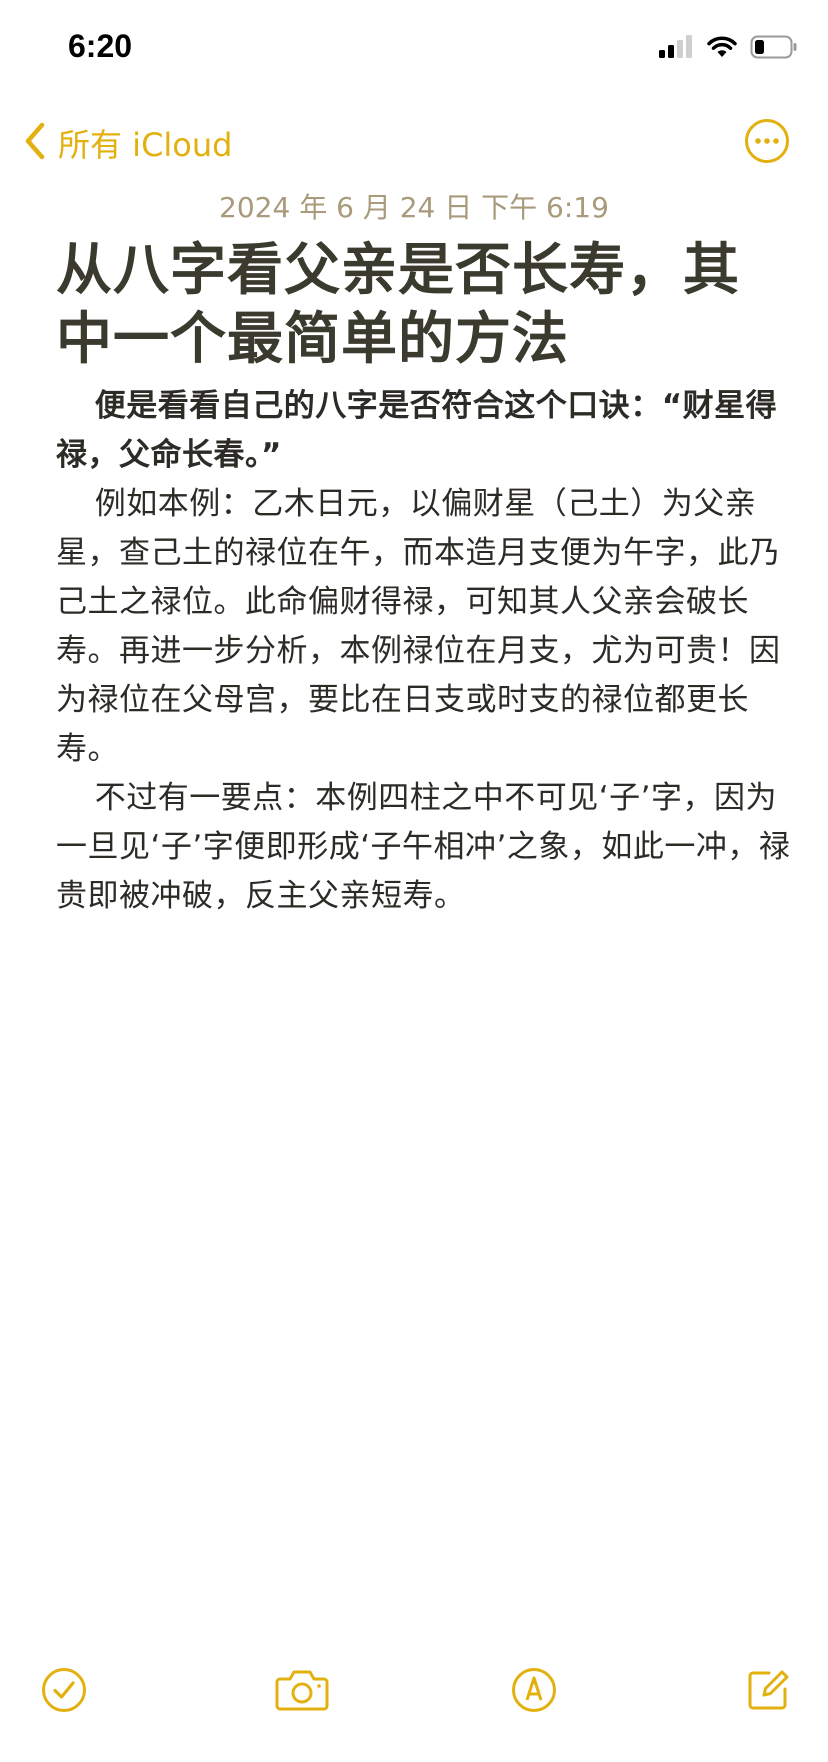 Image resolution: width=828 pixels, height=1762 pixels. I want to click on navigation-bar: 所有 iCloud, so click(414, 145).